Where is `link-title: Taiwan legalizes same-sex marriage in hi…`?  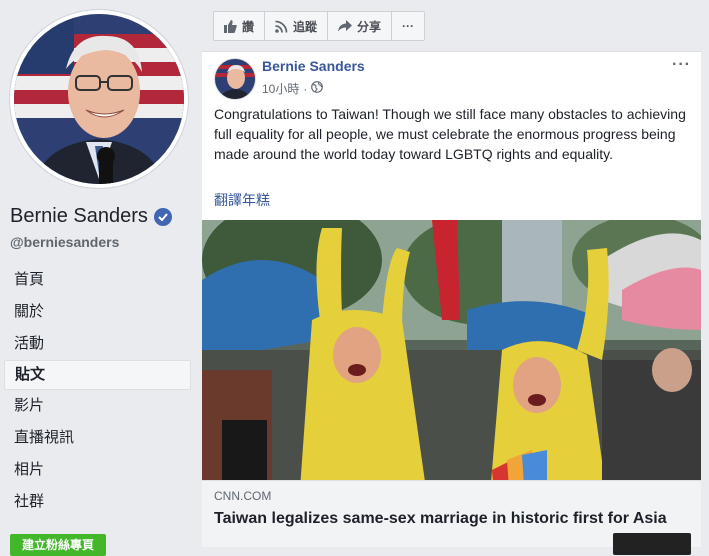 link-title: Taiwan legalizes same-sex marriage in hi… is located at coordinates (449, 519).